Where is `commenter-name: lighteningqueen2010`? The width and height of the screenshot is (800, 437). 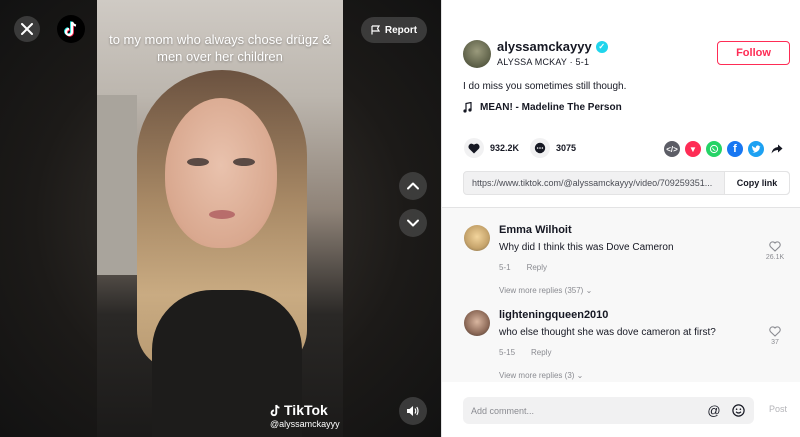 commenter-name: lighteningqueen2010 is located at coordinates (553, 315).